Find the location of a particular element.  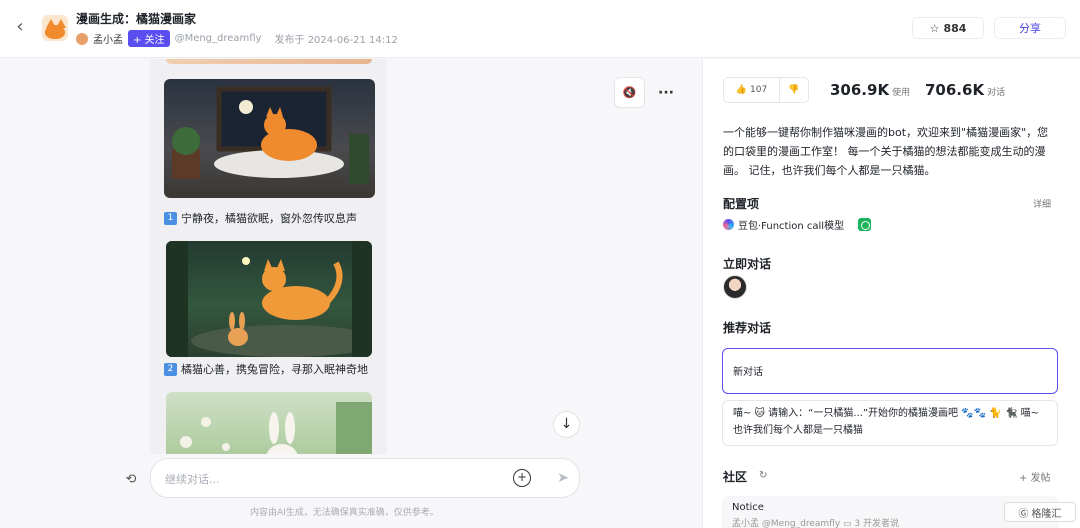

doubao-model-icon is located at coordinates (728, 224).